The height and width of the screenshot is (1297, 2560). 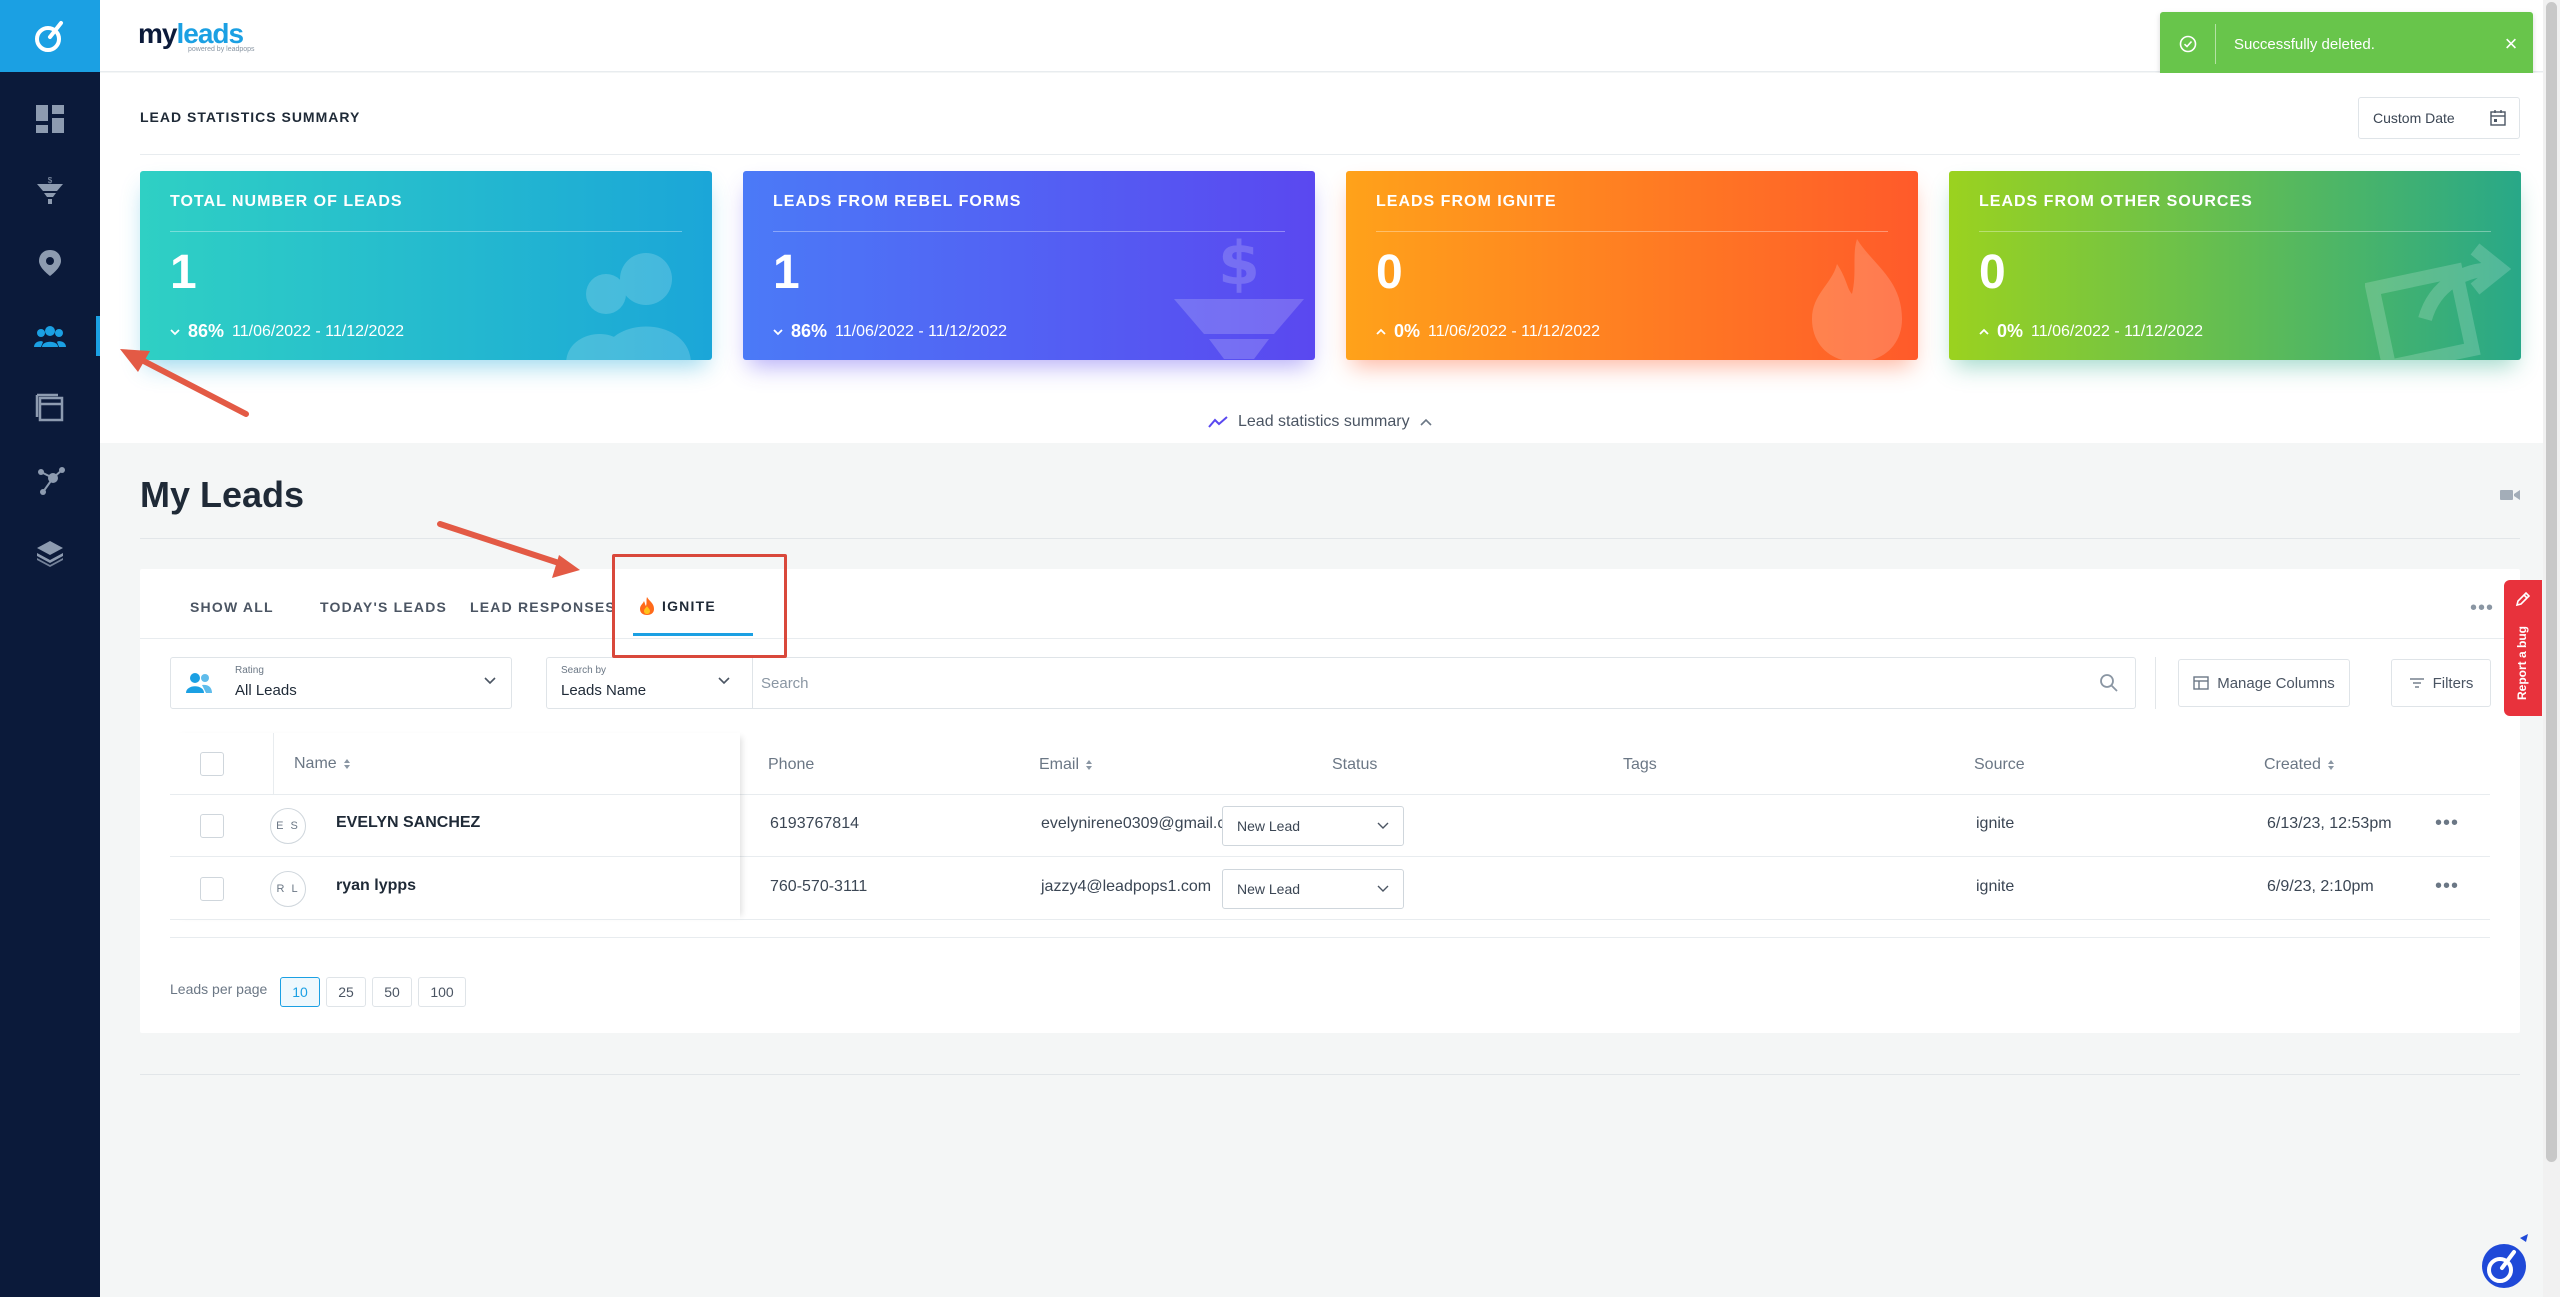 I want to click on column-header-tags: Tags, so click(x=1640, y=764).